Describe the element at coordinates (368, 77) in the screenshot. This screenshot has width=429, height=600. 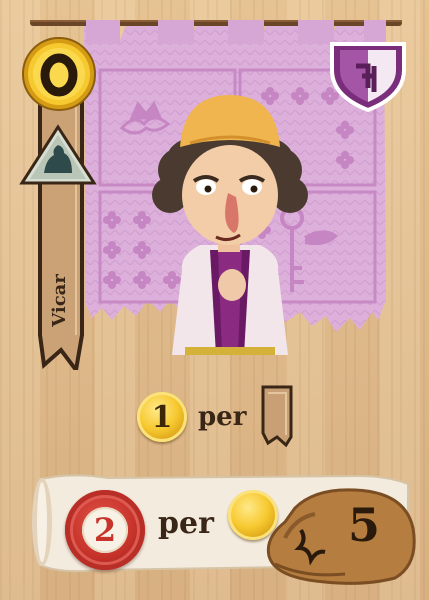
I see `shield-icon` at that location.